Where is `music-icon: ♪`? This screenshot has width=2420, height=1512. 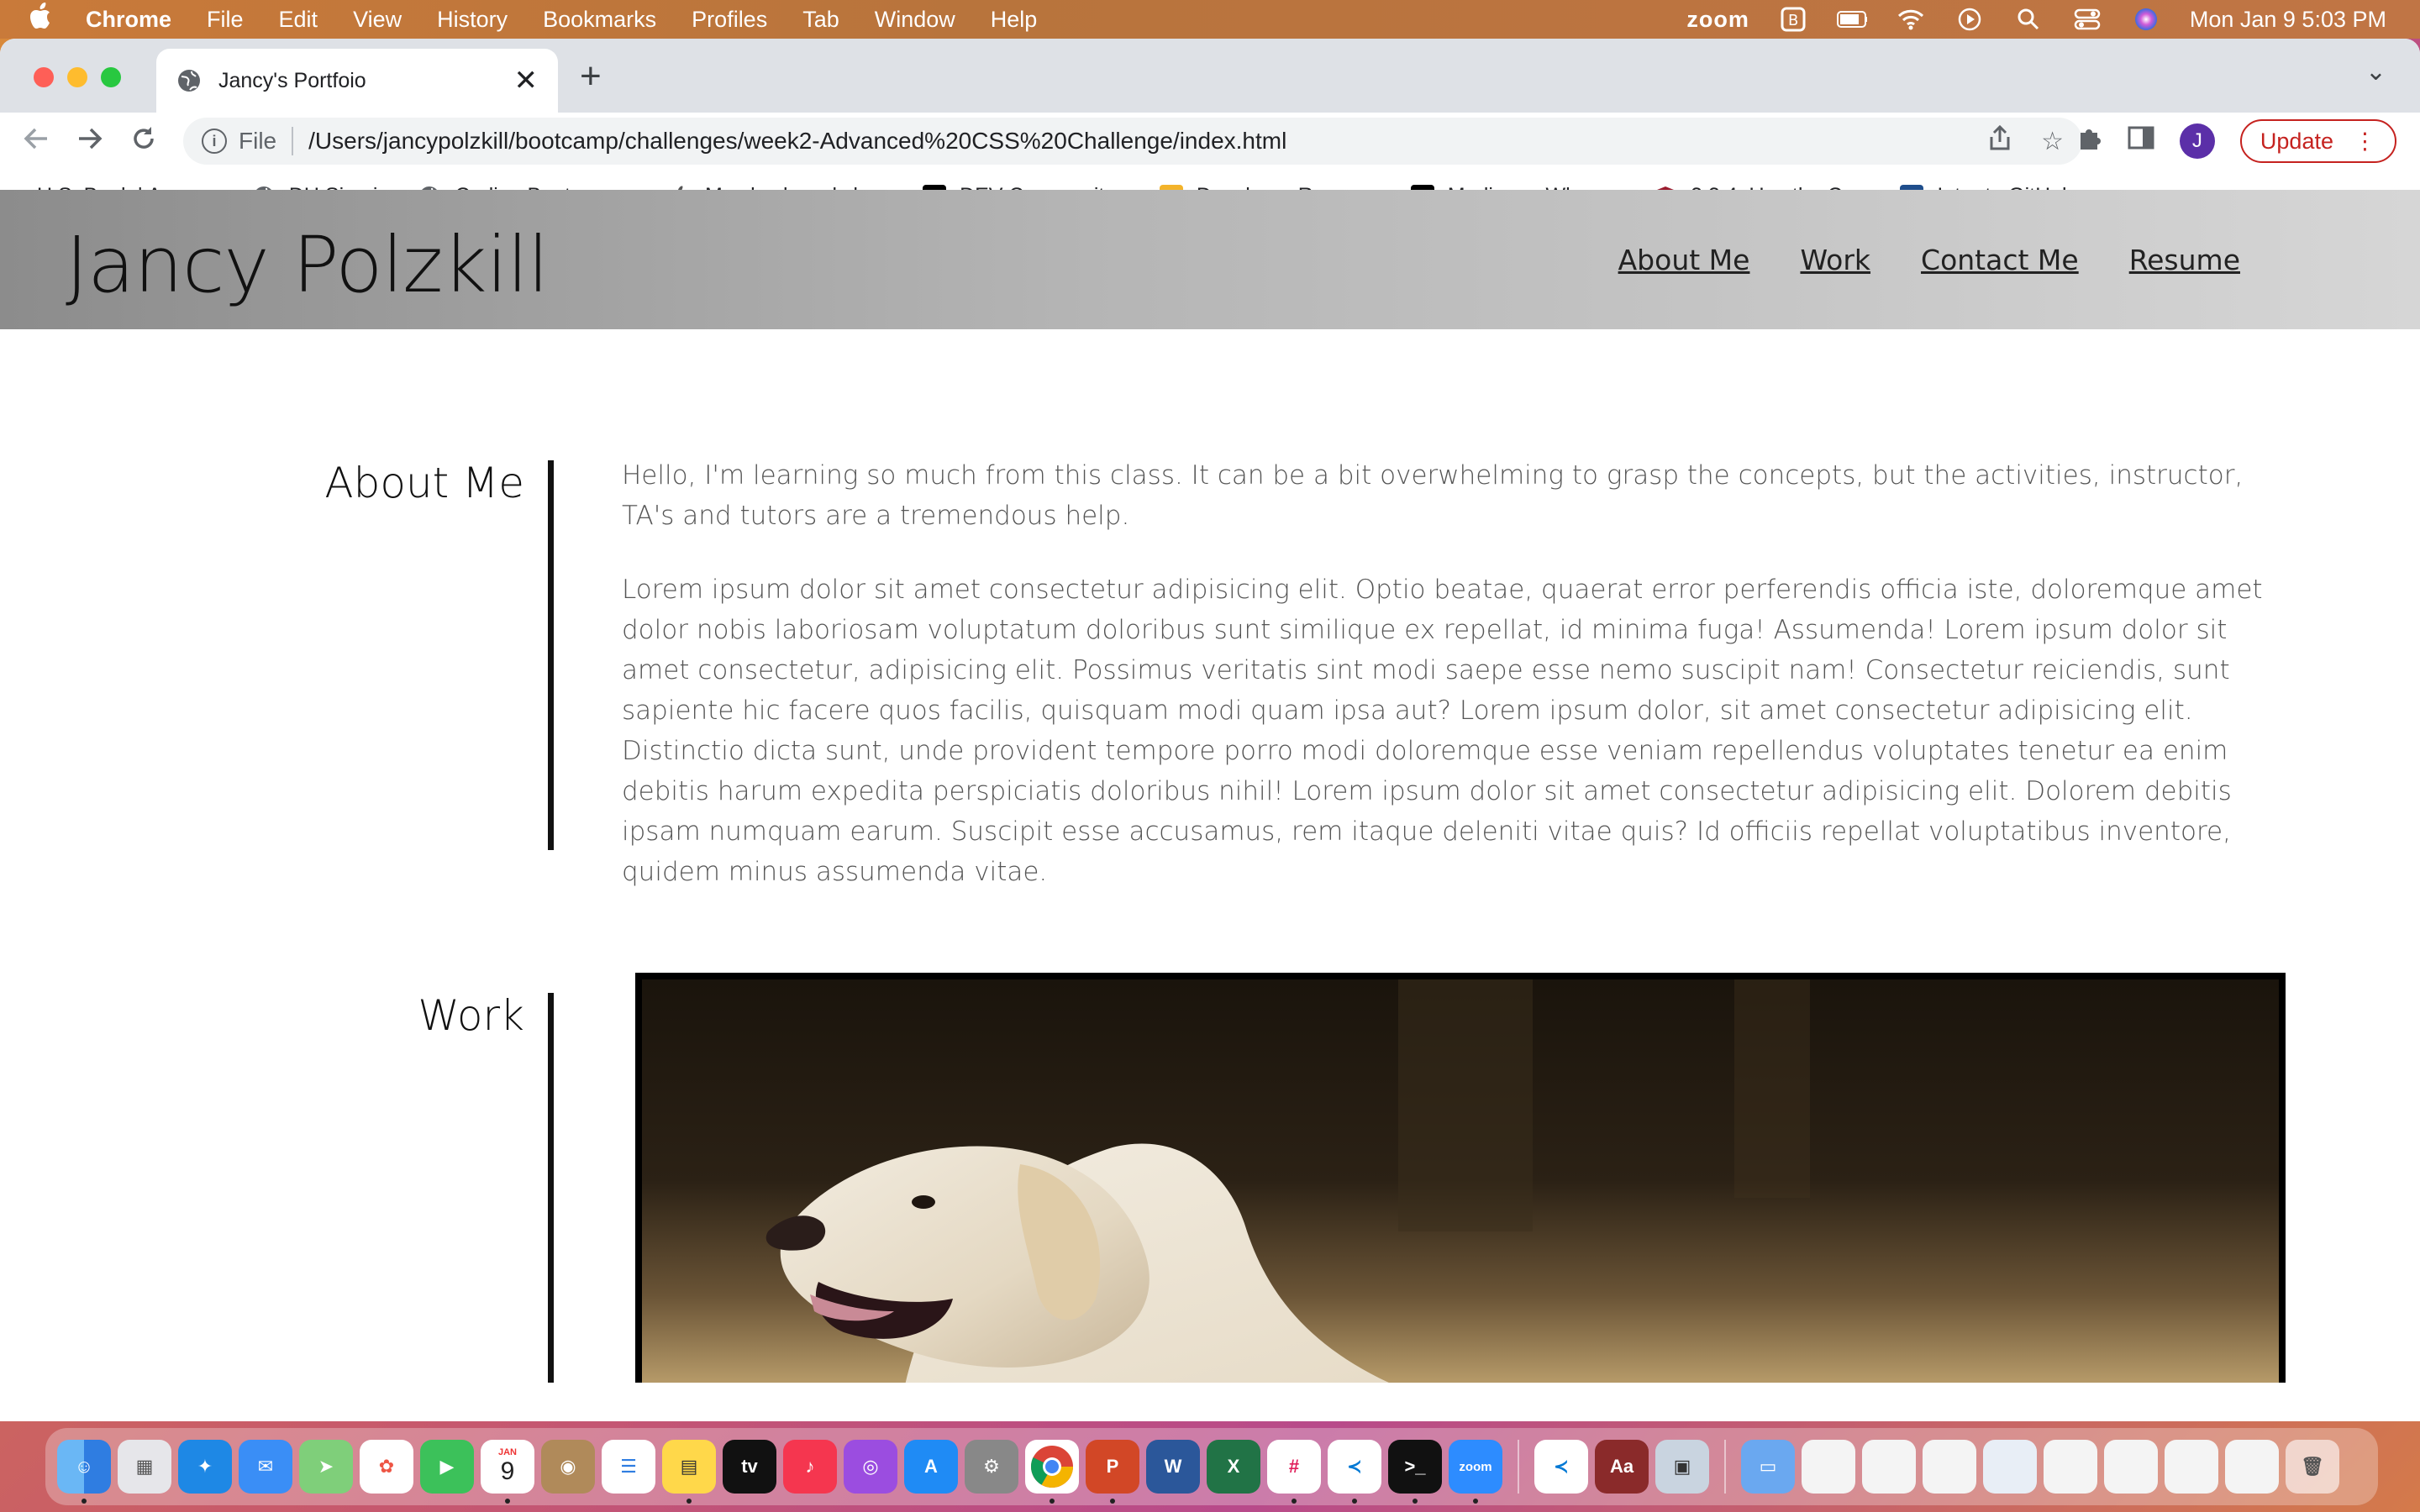
music-icon: ♪ is located at coordinates (810, 1467).